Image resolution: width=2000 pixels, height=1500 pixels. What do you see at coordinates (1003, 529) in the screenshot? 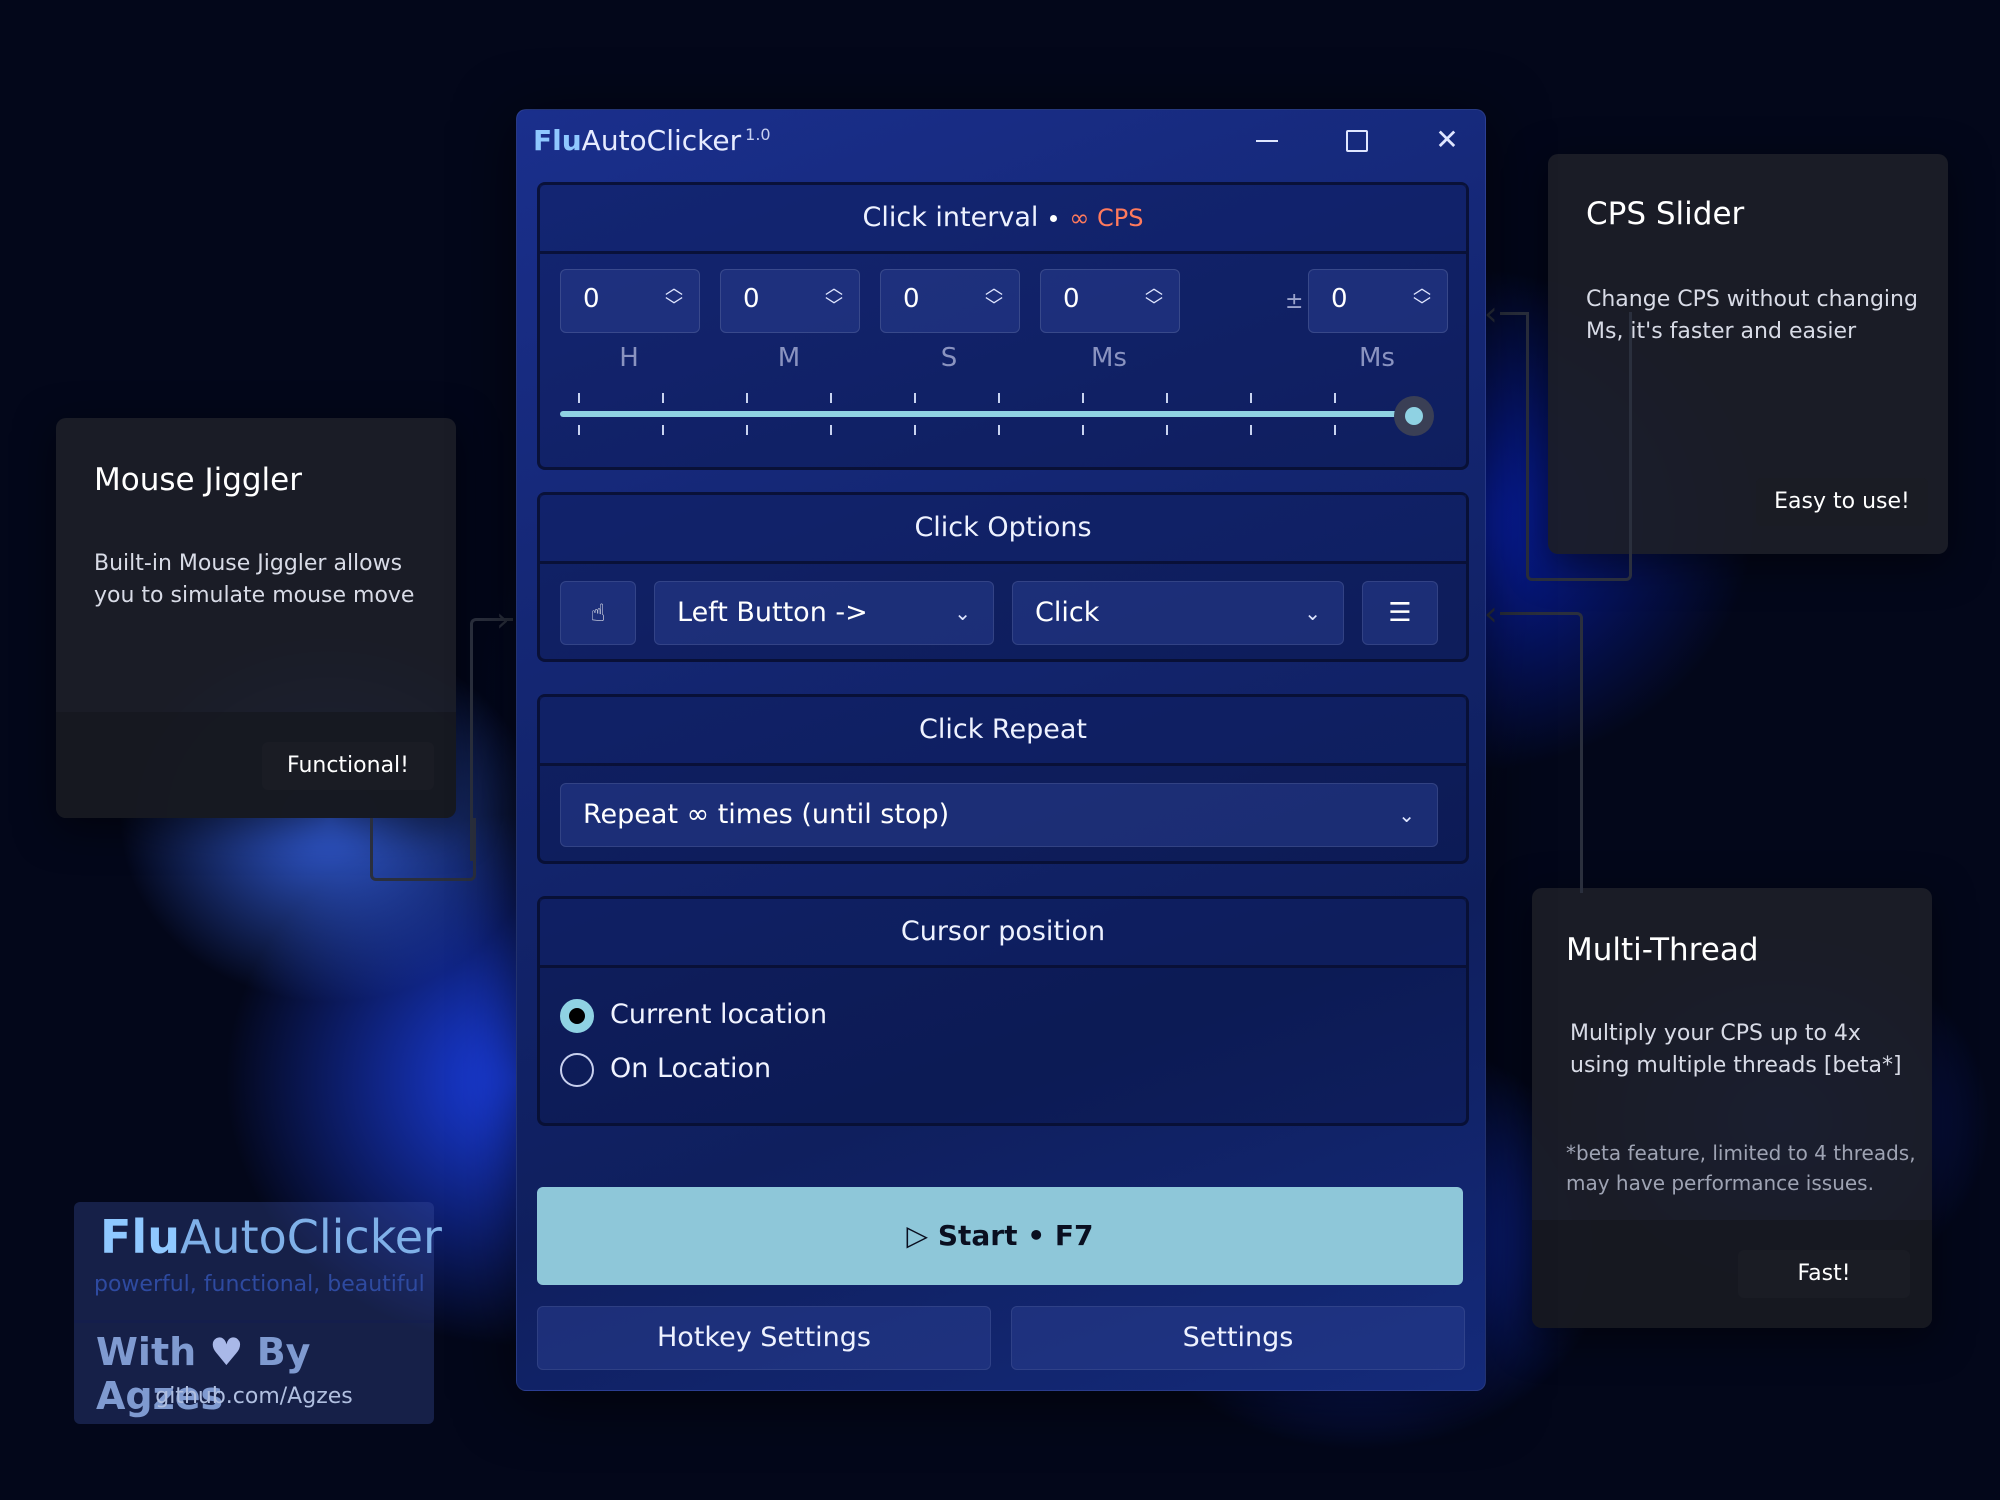
I see `section-header: Click Options` at bounding box center [1003, 529].